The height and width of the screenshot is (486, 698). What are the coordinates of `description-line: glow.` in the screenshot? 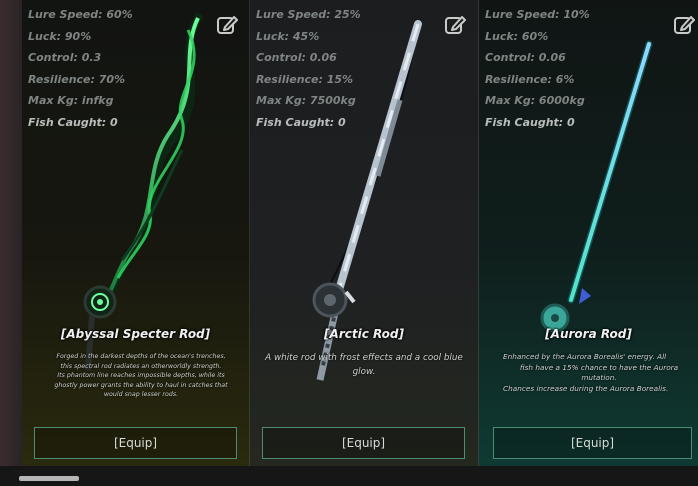 It's located at (364, 371).